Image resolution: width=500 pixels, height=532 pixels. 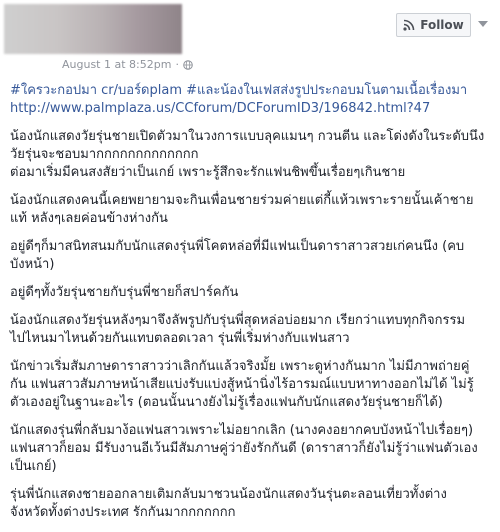 What do you see at coordinates (409, 25) in the screenshot?
I see `rss-icon` at bounding box center [409, 25].